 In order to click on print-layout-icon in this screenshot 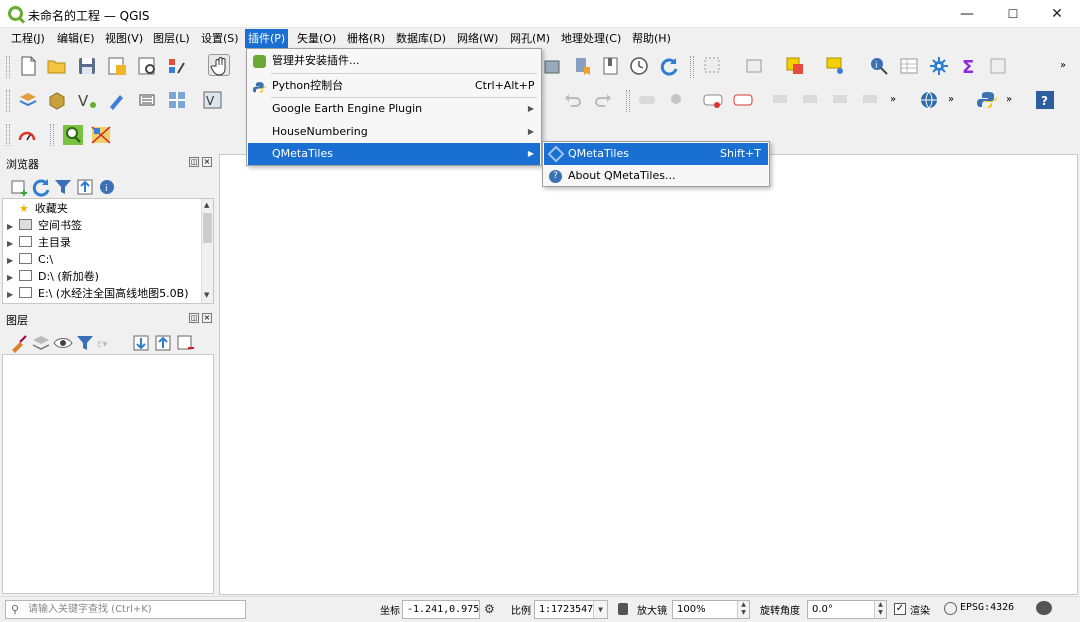, I will do `click(147, 66)`.